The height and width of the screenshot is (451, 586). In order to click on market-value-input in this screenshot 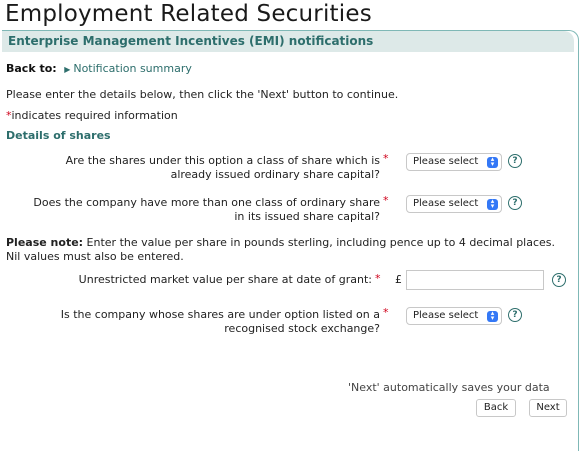, I will do `click(475, 280)`.